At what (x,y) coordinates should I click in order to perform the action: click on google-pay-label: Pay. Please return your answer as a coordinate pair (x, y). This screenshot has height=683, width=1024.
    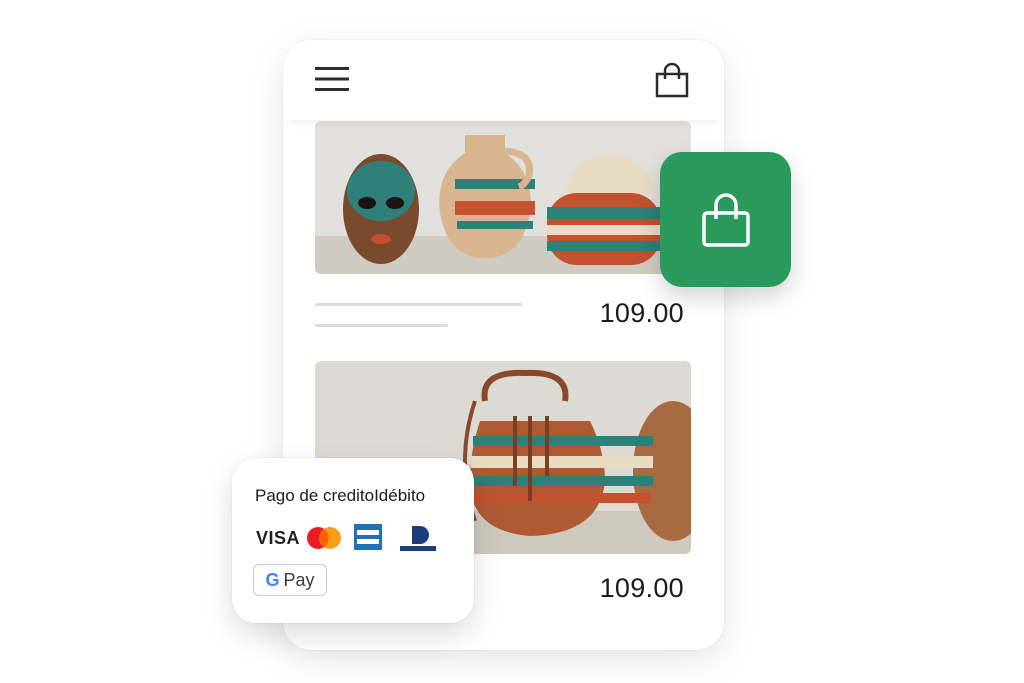
    Looking at the image, I should click on (299, 579).